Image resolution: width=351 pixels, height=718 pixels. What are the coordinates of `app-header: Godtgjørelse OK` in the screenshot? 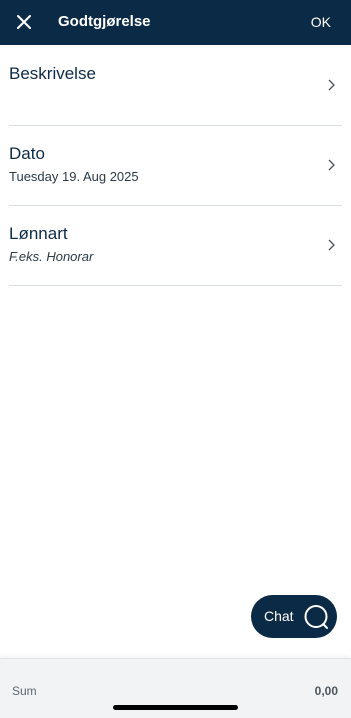 It's located at (175, 22).